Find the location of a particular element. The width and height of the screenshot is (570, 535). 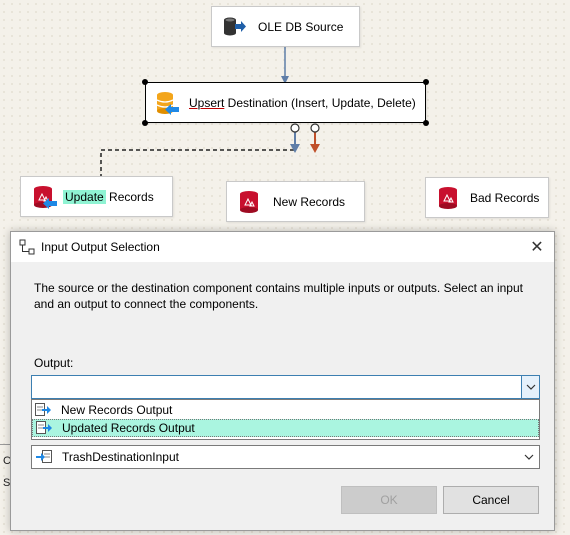

input-icon is located at coordinates (44, 457).